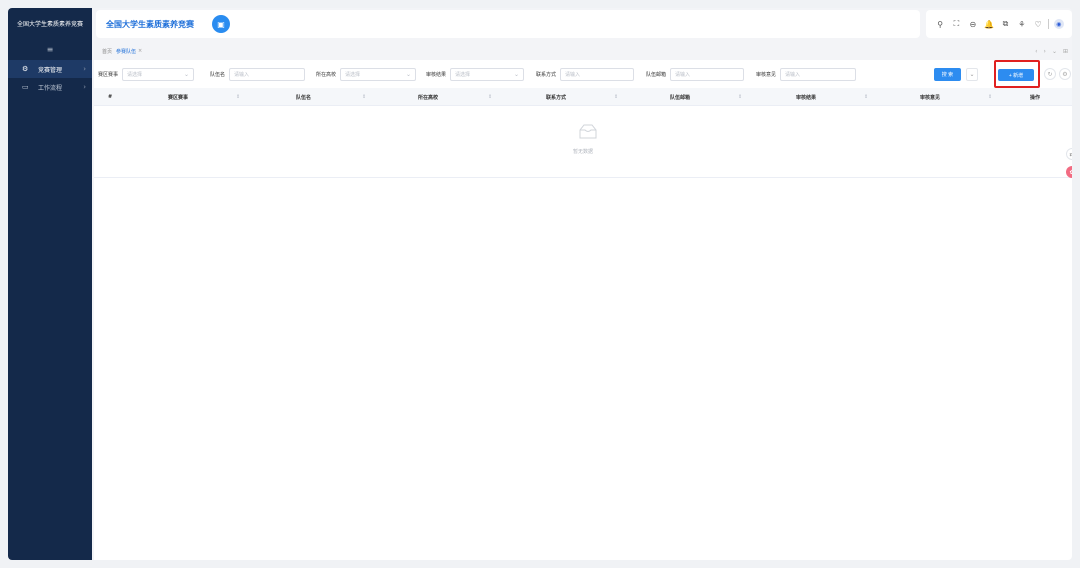  Describe the element at coordinates (221, 24) in the screenshot. I see `app-logo-icon: ▣` at that location.